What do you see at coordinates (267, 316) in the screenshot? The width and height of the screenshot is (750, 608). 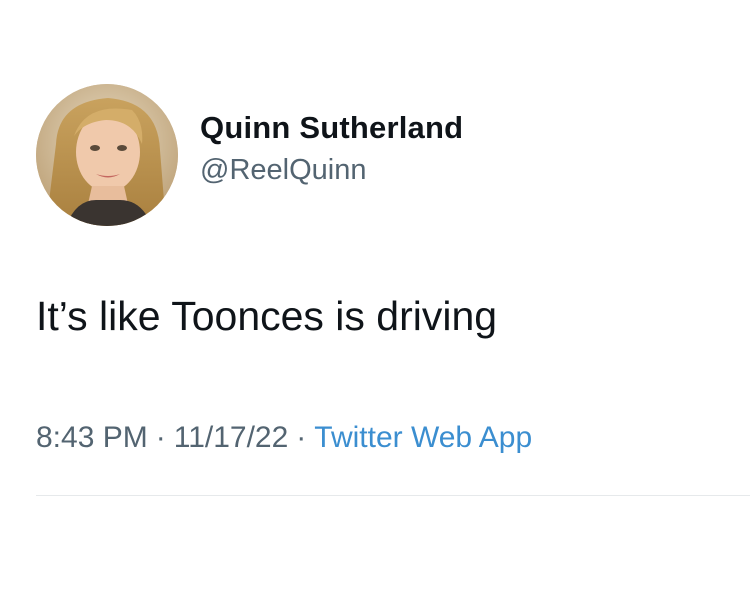 I see `tweet-text: It’s like Toonces is driving` at bounding box center [267, 316].